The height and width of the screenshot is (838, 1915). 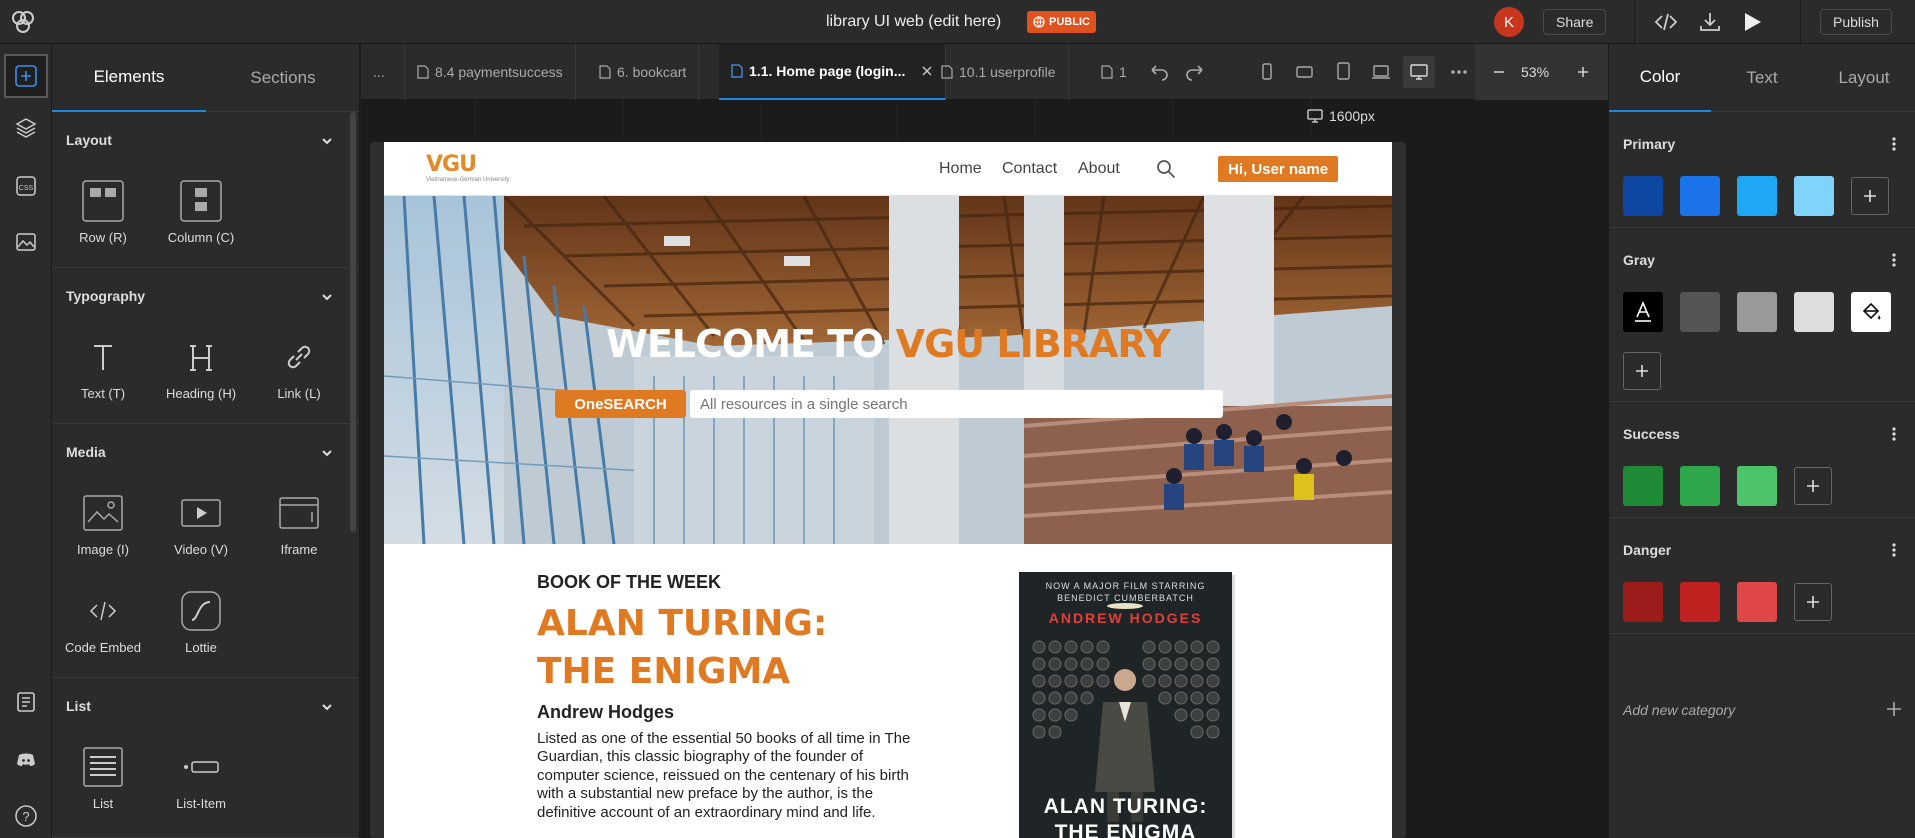 I want to click on video-element: Video (V), so click(x=201, y=524).